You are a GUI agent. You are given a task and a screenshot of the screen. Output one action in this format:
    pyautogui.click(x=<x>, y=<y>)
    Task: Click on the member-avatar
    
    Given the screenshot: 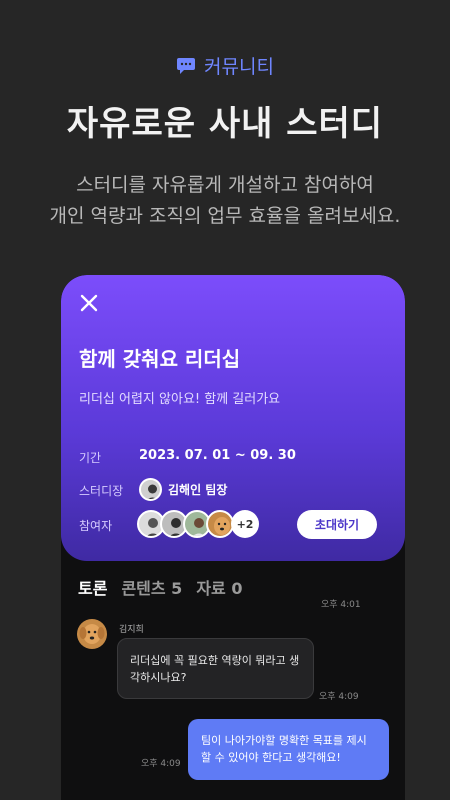 What is the action you would take?
    pyautogui.click(x=220, y=524)
    